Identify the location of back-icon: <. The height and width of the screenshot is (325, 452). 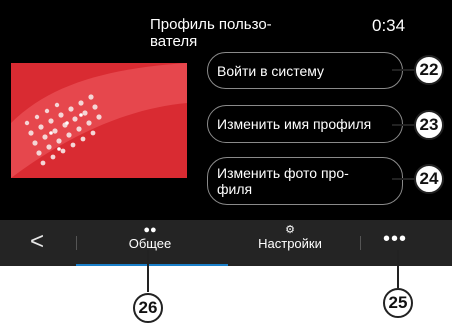
(37, 242).